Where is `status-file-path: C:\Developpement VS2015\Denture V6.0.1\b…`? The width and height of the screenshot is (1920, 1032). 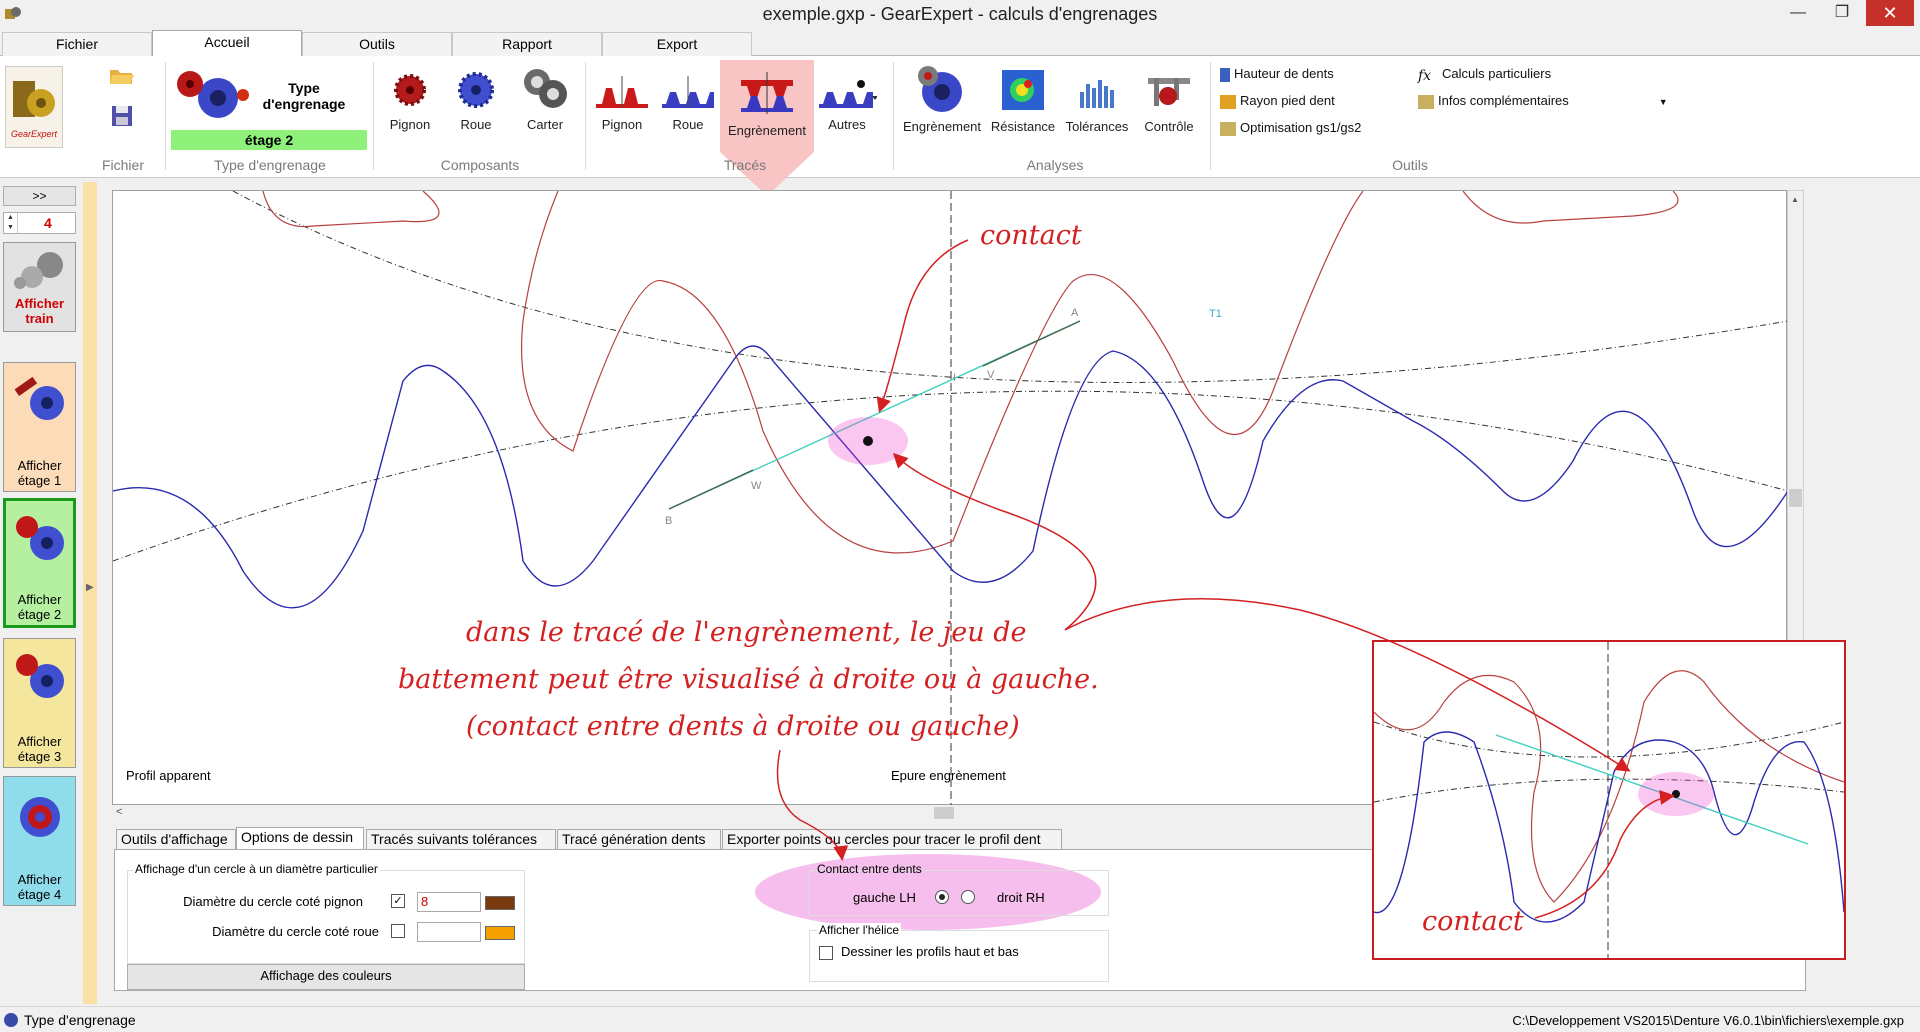 status-file-path: C:\Developpement VS2015\Denture V6.0.1\b… is located at coordinates (1708, 1020).